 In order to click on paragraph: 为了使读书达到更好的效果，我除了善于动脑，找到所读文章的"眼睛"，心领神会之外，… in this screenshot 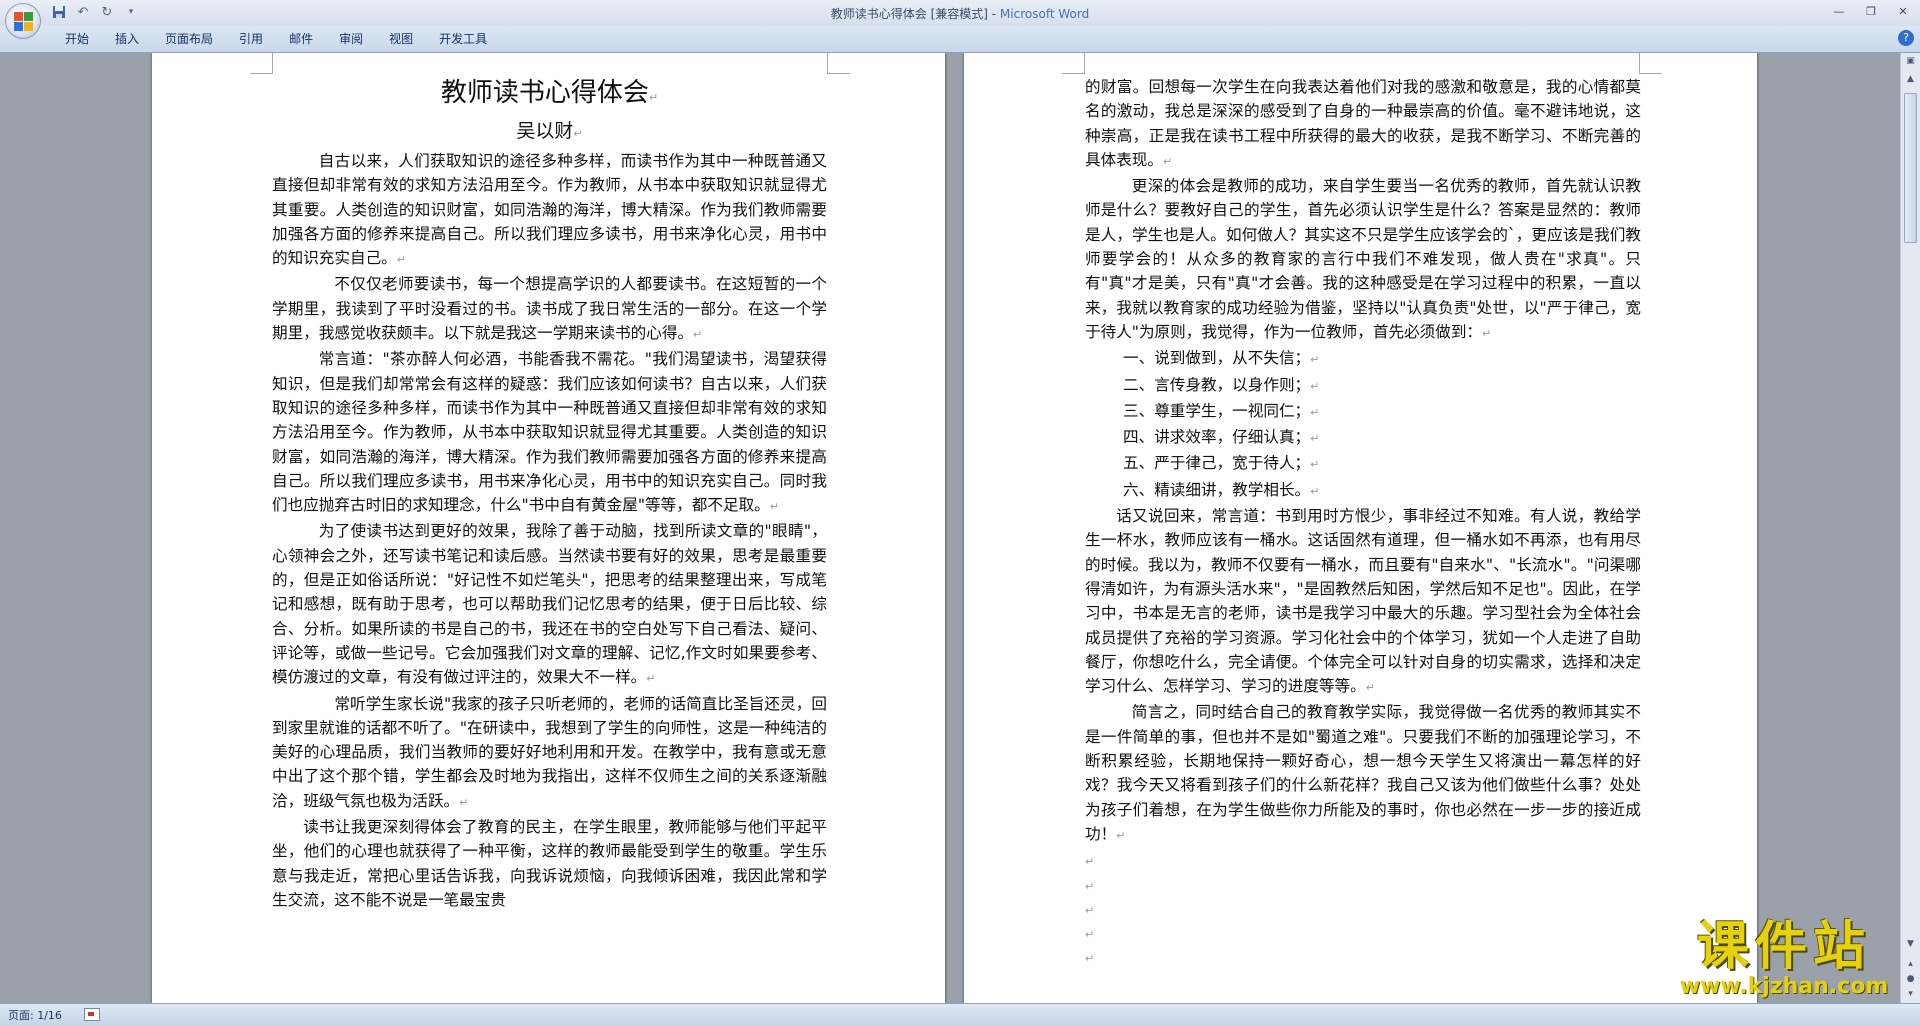, I will do `click(549, 605)`.